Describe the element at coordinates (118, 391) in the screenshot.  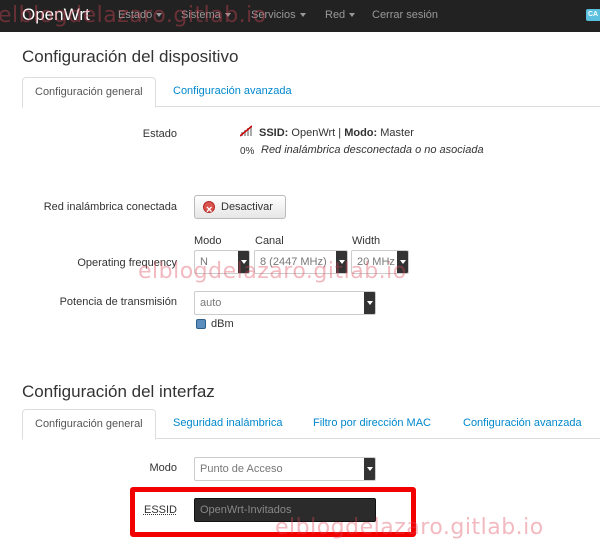
I see `interface-config-title: Configuración del interfaz` at that location.